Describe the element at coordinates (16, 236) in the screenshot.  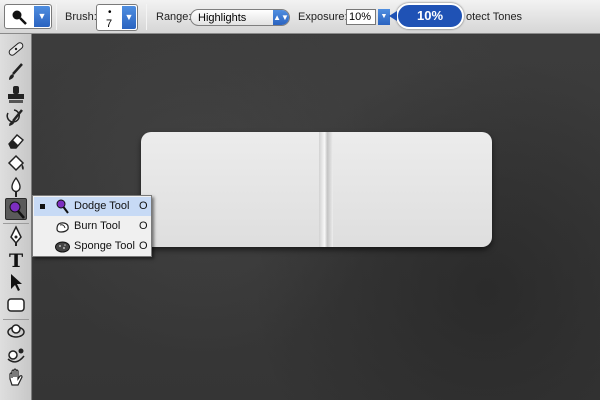
I see `pen-icon` at that location.